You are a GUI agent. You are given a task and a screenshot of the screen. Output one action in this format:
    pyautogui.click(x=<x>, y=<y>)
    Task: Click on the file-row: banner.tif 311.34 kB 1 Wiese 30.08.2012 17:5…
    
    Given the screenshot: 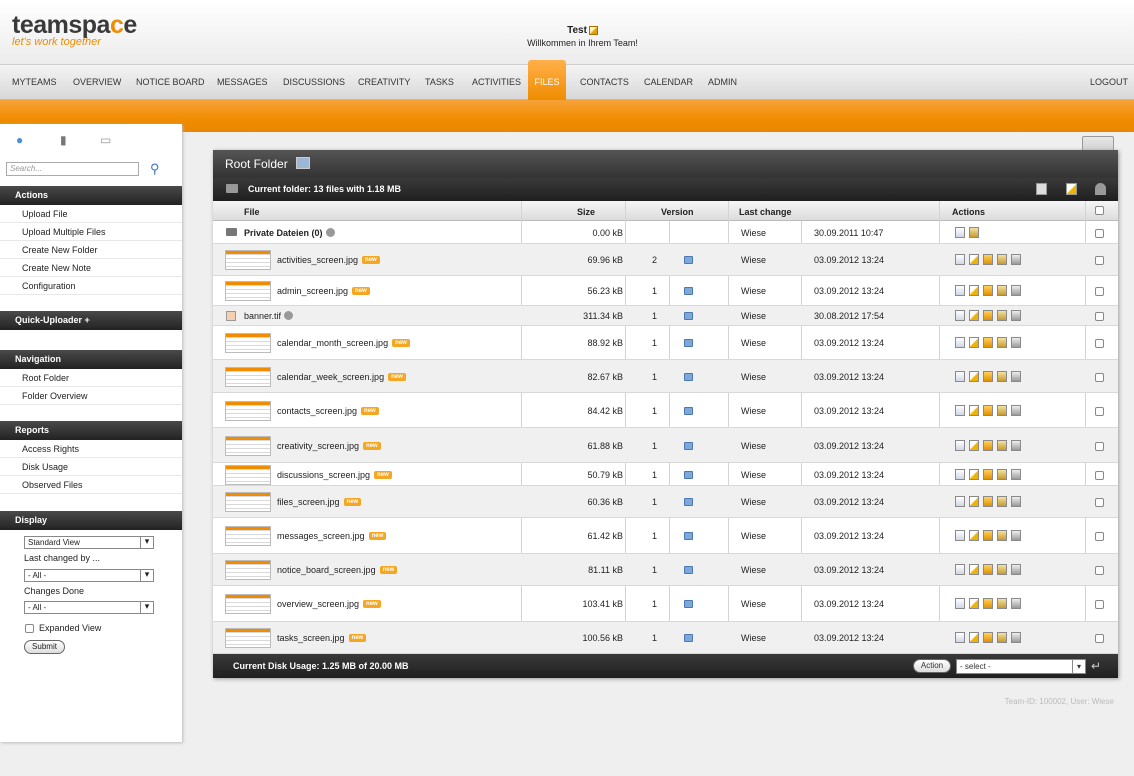 What is the action you would take?
    pyautogui.click(x=665, y=316)
    